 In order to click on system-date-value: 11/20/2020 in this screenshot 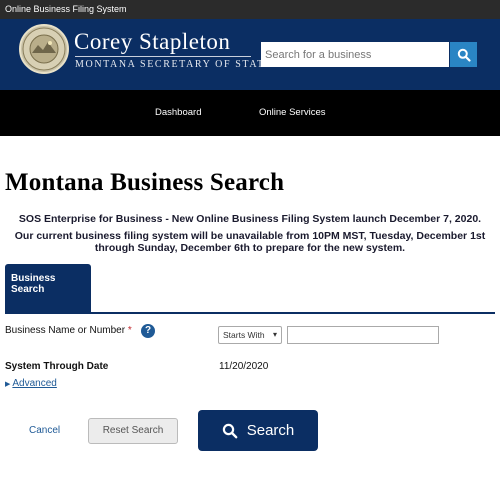, I will do `click(244, 366)`.